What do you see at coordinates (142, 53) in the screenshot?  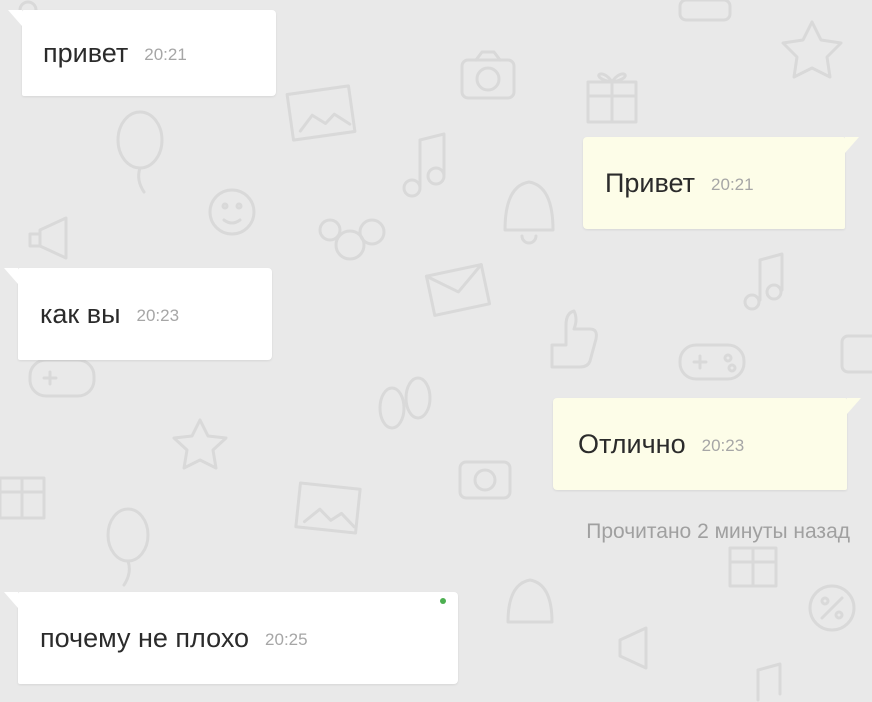 I see `incoming-message-bubble: привет 20:21` at bounding box center [142, 53].